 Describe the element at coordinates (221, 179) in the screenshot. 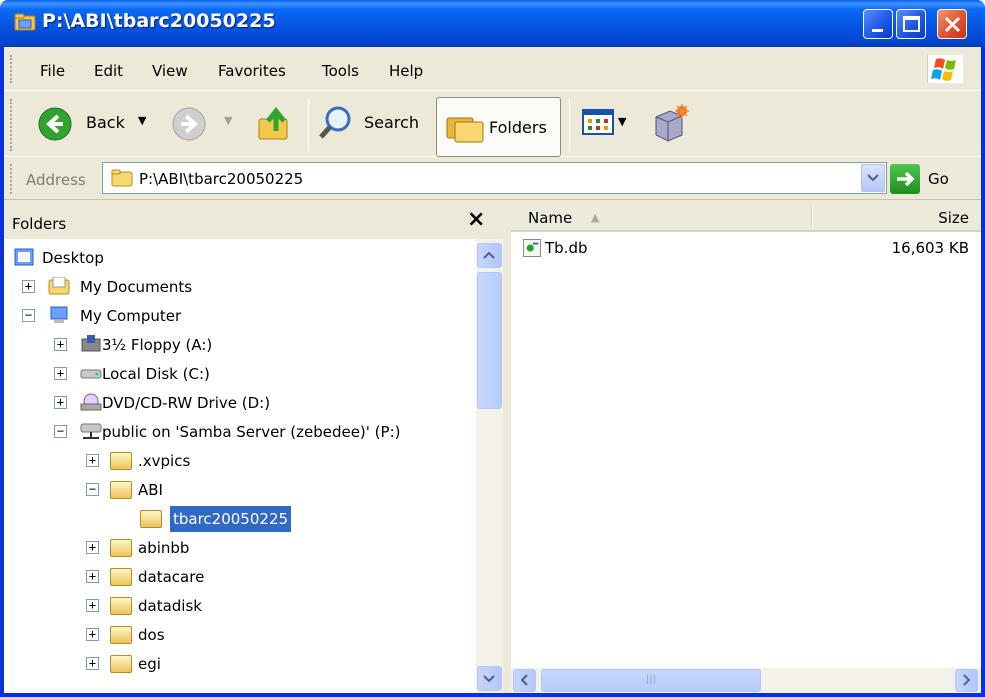

I see `address-value: P:\ABI\tbarc20050225` at that location.